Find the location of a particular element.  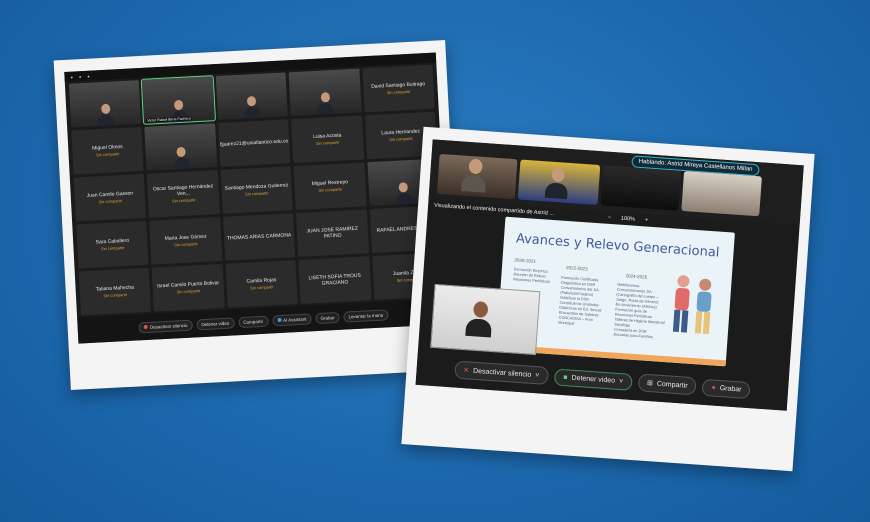

stop-video-button: ■ Detener video ˅ is located at coordinates (593, 379).